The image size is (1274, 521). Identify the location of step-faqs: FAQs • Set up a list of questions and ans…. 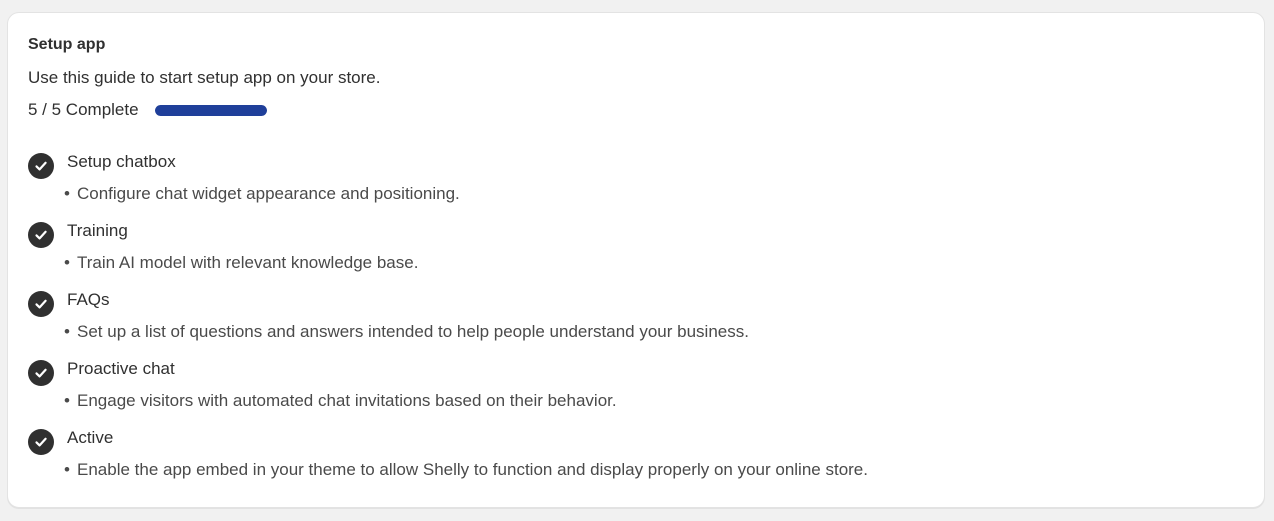
(628, 323).